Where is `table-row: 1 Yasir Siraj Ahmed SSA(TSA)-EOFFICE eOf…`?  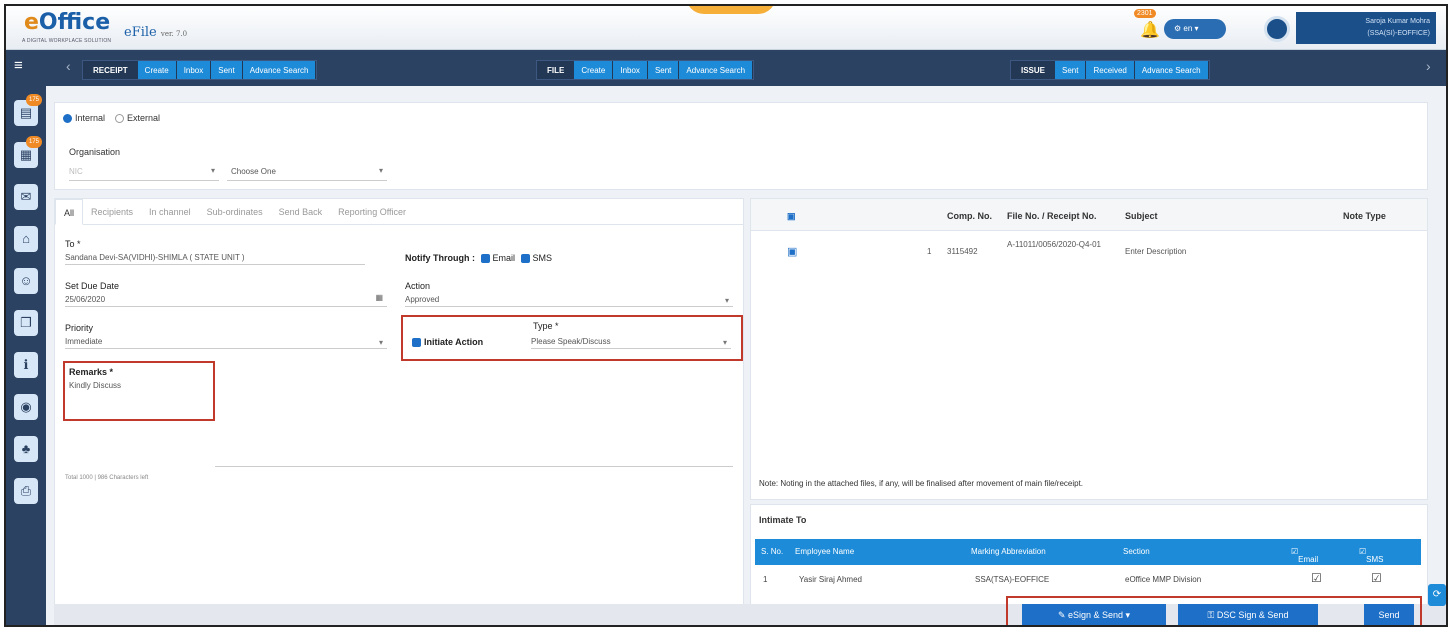 table-row: 1 Yasir Siraj Ahmed SSA(TSA)-EOFFICE eOf… is located at coordinates (1088, 580).